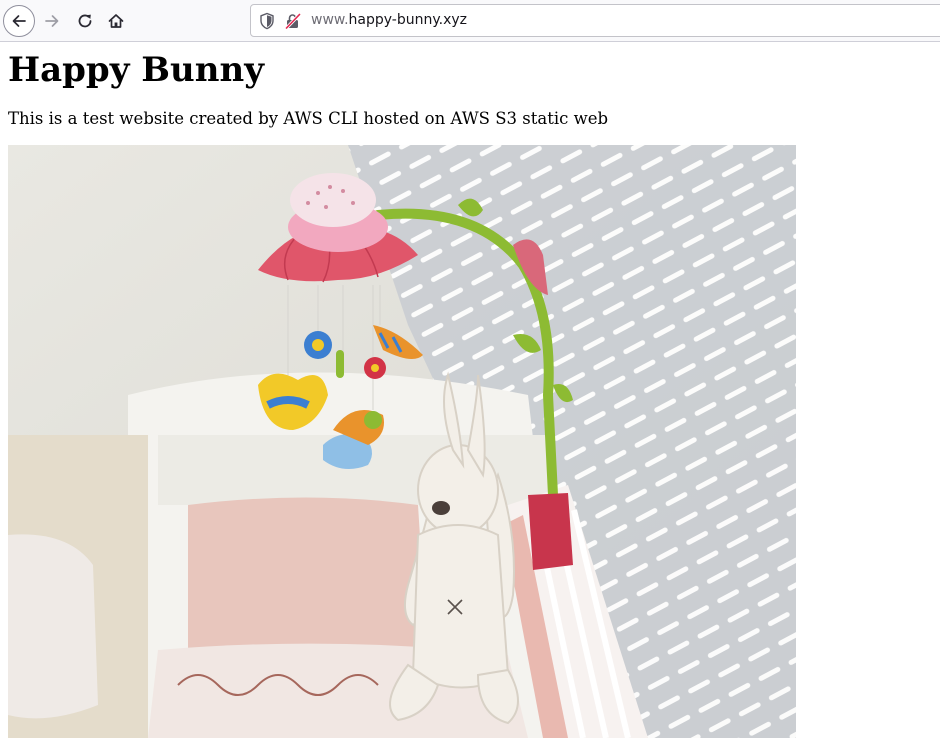  I want to click on url-prefix: www., so click(330, 20).